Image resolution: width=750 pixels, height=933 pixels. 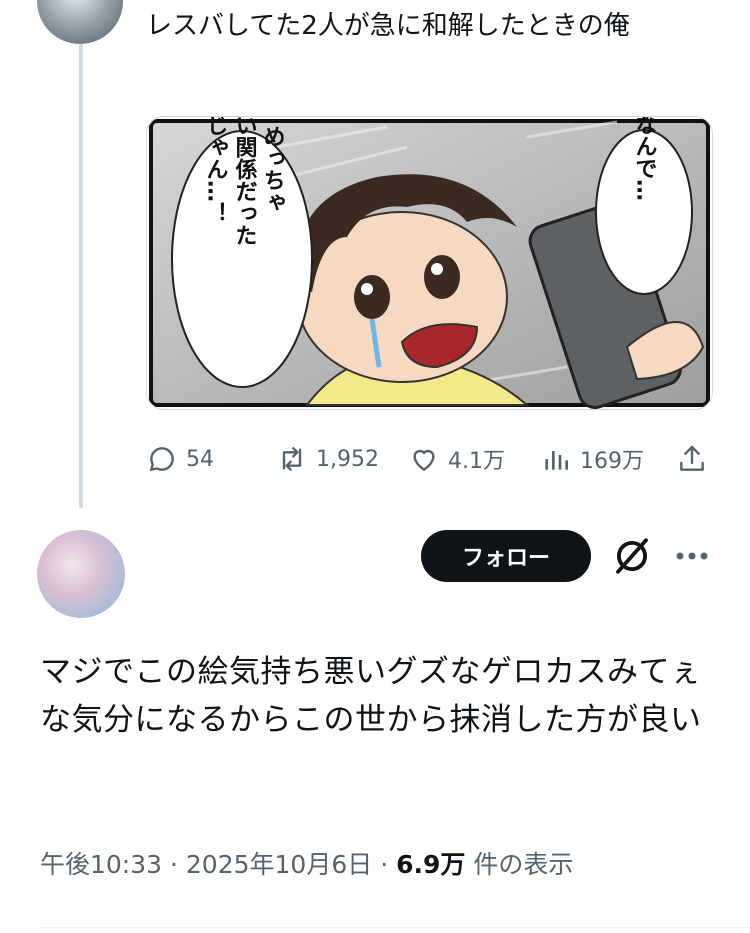 What do you see at coordinates (632, 556) in the screenshot?
I see `grok-icon` at bounding box center [632, 556].